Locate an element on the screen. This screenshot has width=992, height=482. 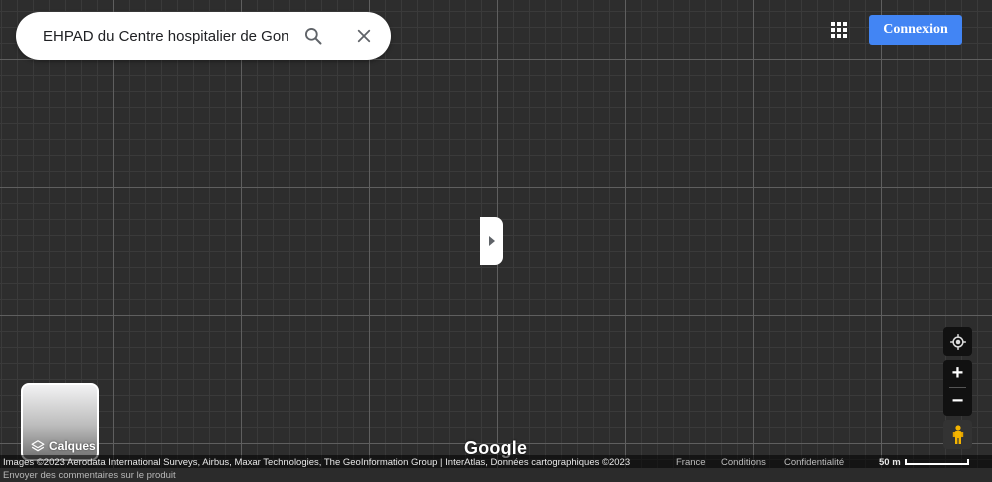
street-view-pegman is located at coordinates (957, 434).